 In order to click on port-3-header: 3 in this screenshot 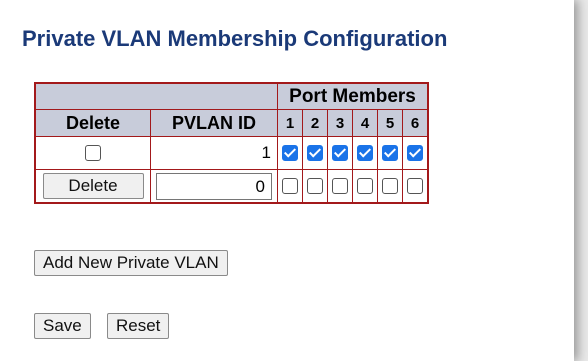, I will do `click(340, 123)`.